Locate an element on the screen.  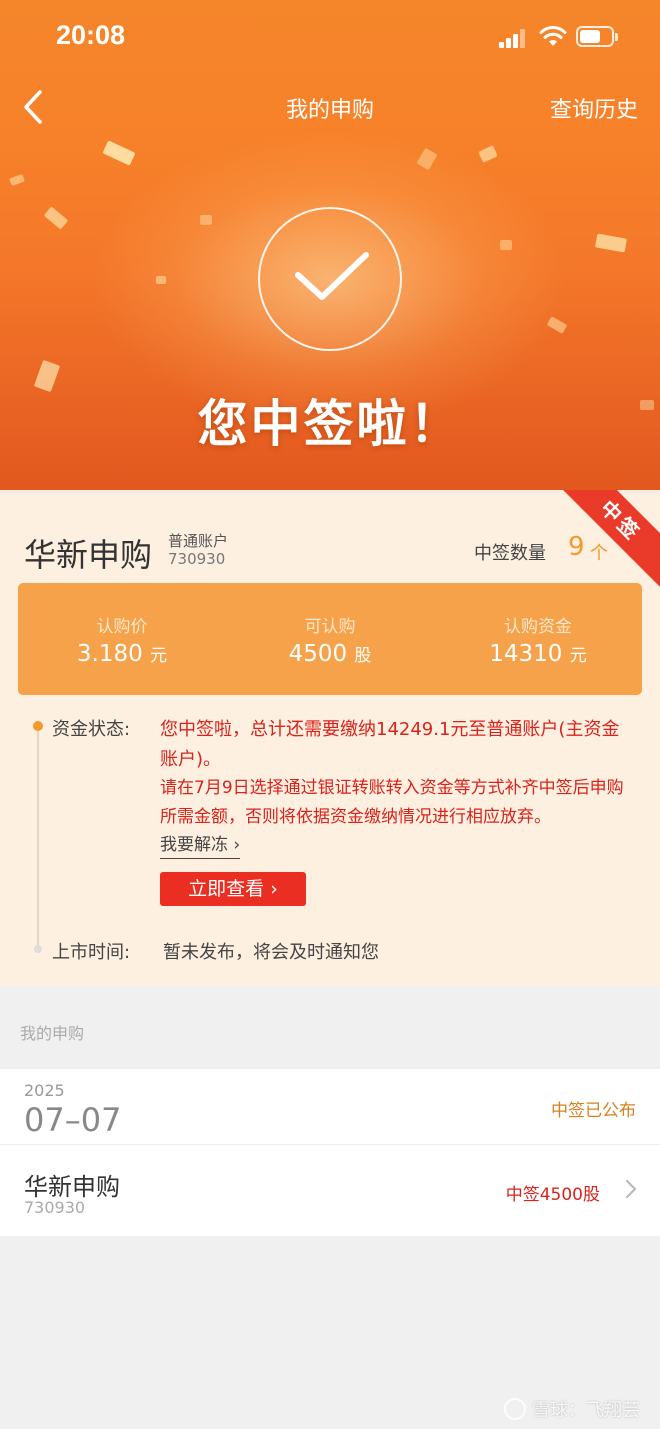
allotted-qty-value: 9 is located at coordinates (576, 547).